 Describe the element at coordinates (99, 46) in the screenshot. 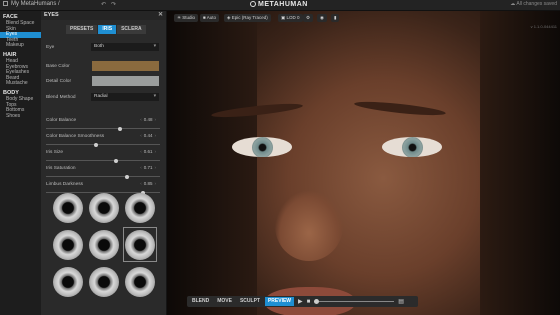

I see `eye-select-value: Both` at that location.